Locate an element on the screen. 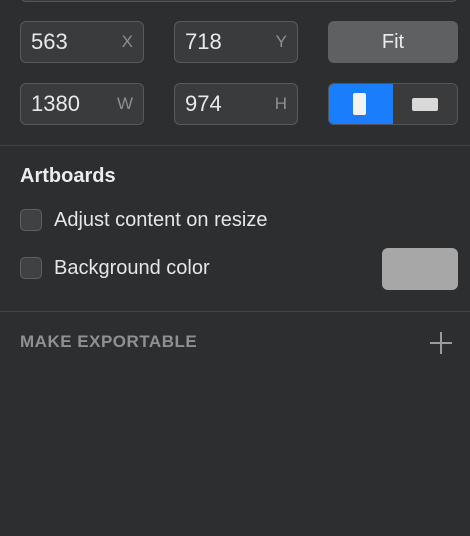  adjust-content-label: Adjust content on resize is located at coordinates (160, 220).